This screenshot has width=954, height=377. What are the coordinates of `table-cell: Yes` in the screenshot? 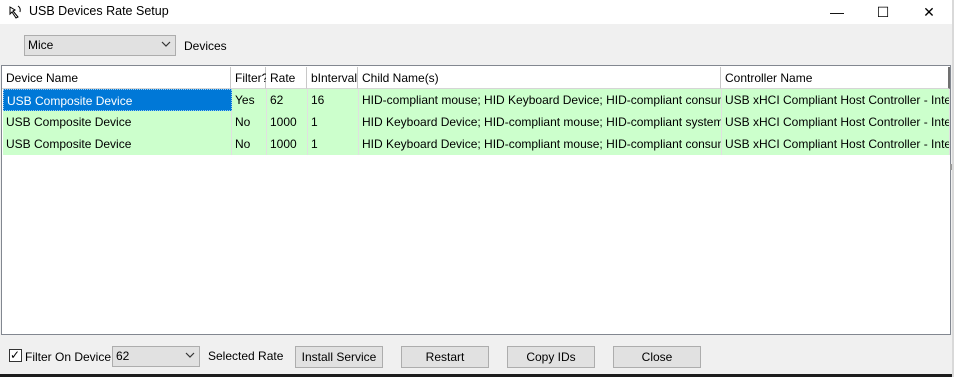 It's located at (249, 100).